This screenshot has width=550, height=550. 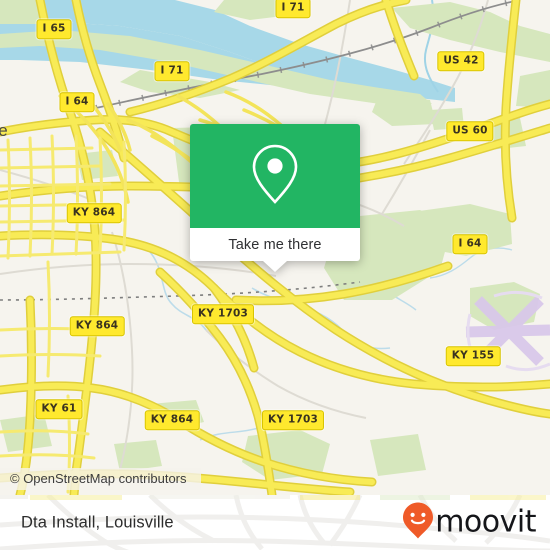 What do you see at coordinates (470, 131) in the screenshot?
I see `road-shield-us60: US 60` at bounding box center [470, 131].